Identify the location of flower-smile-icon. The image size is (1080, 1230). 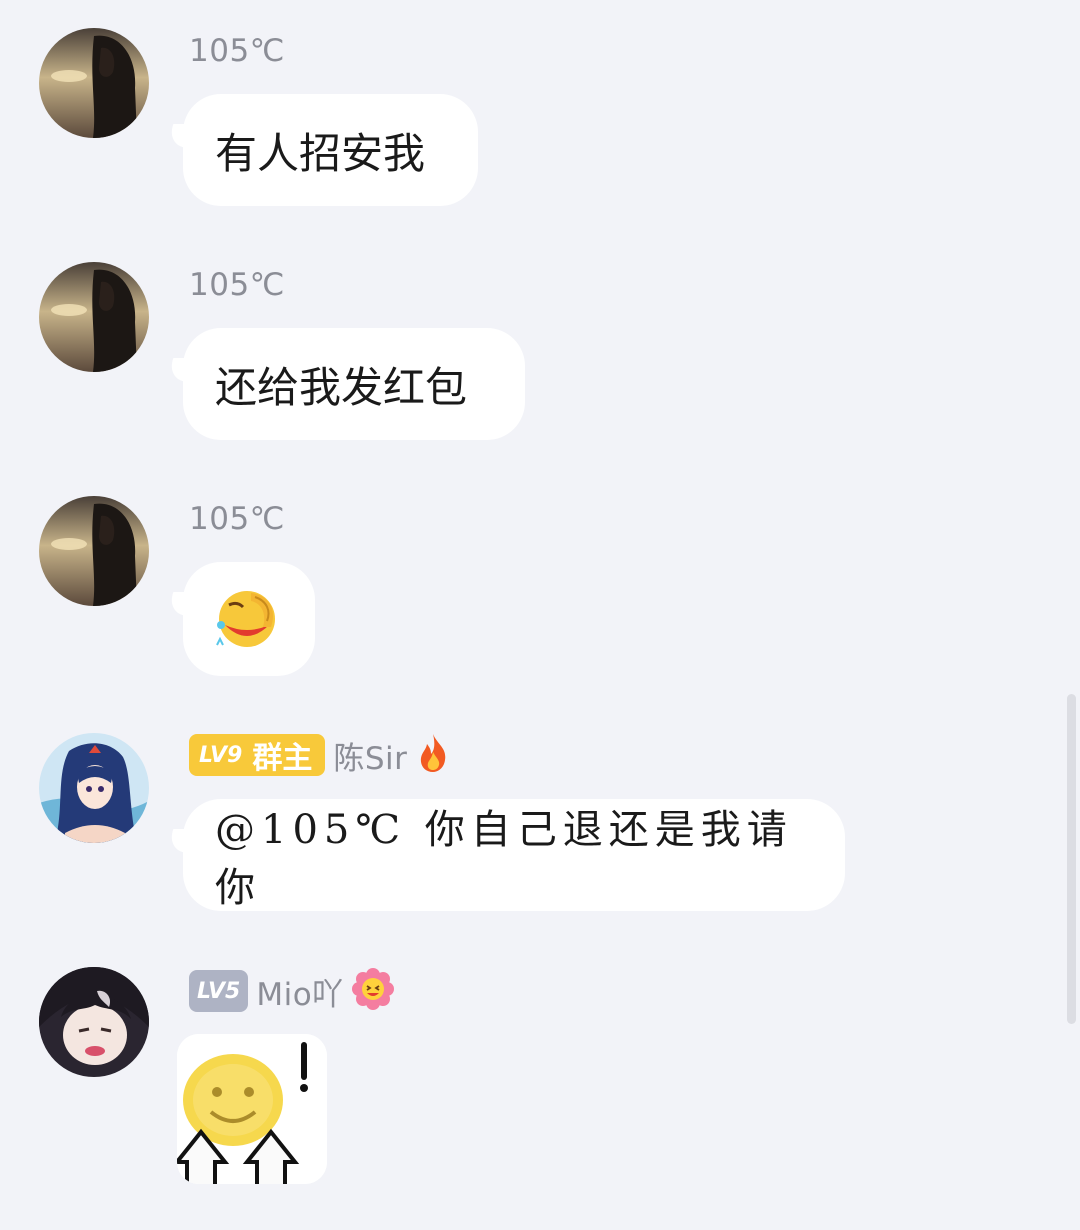
(372, 991).